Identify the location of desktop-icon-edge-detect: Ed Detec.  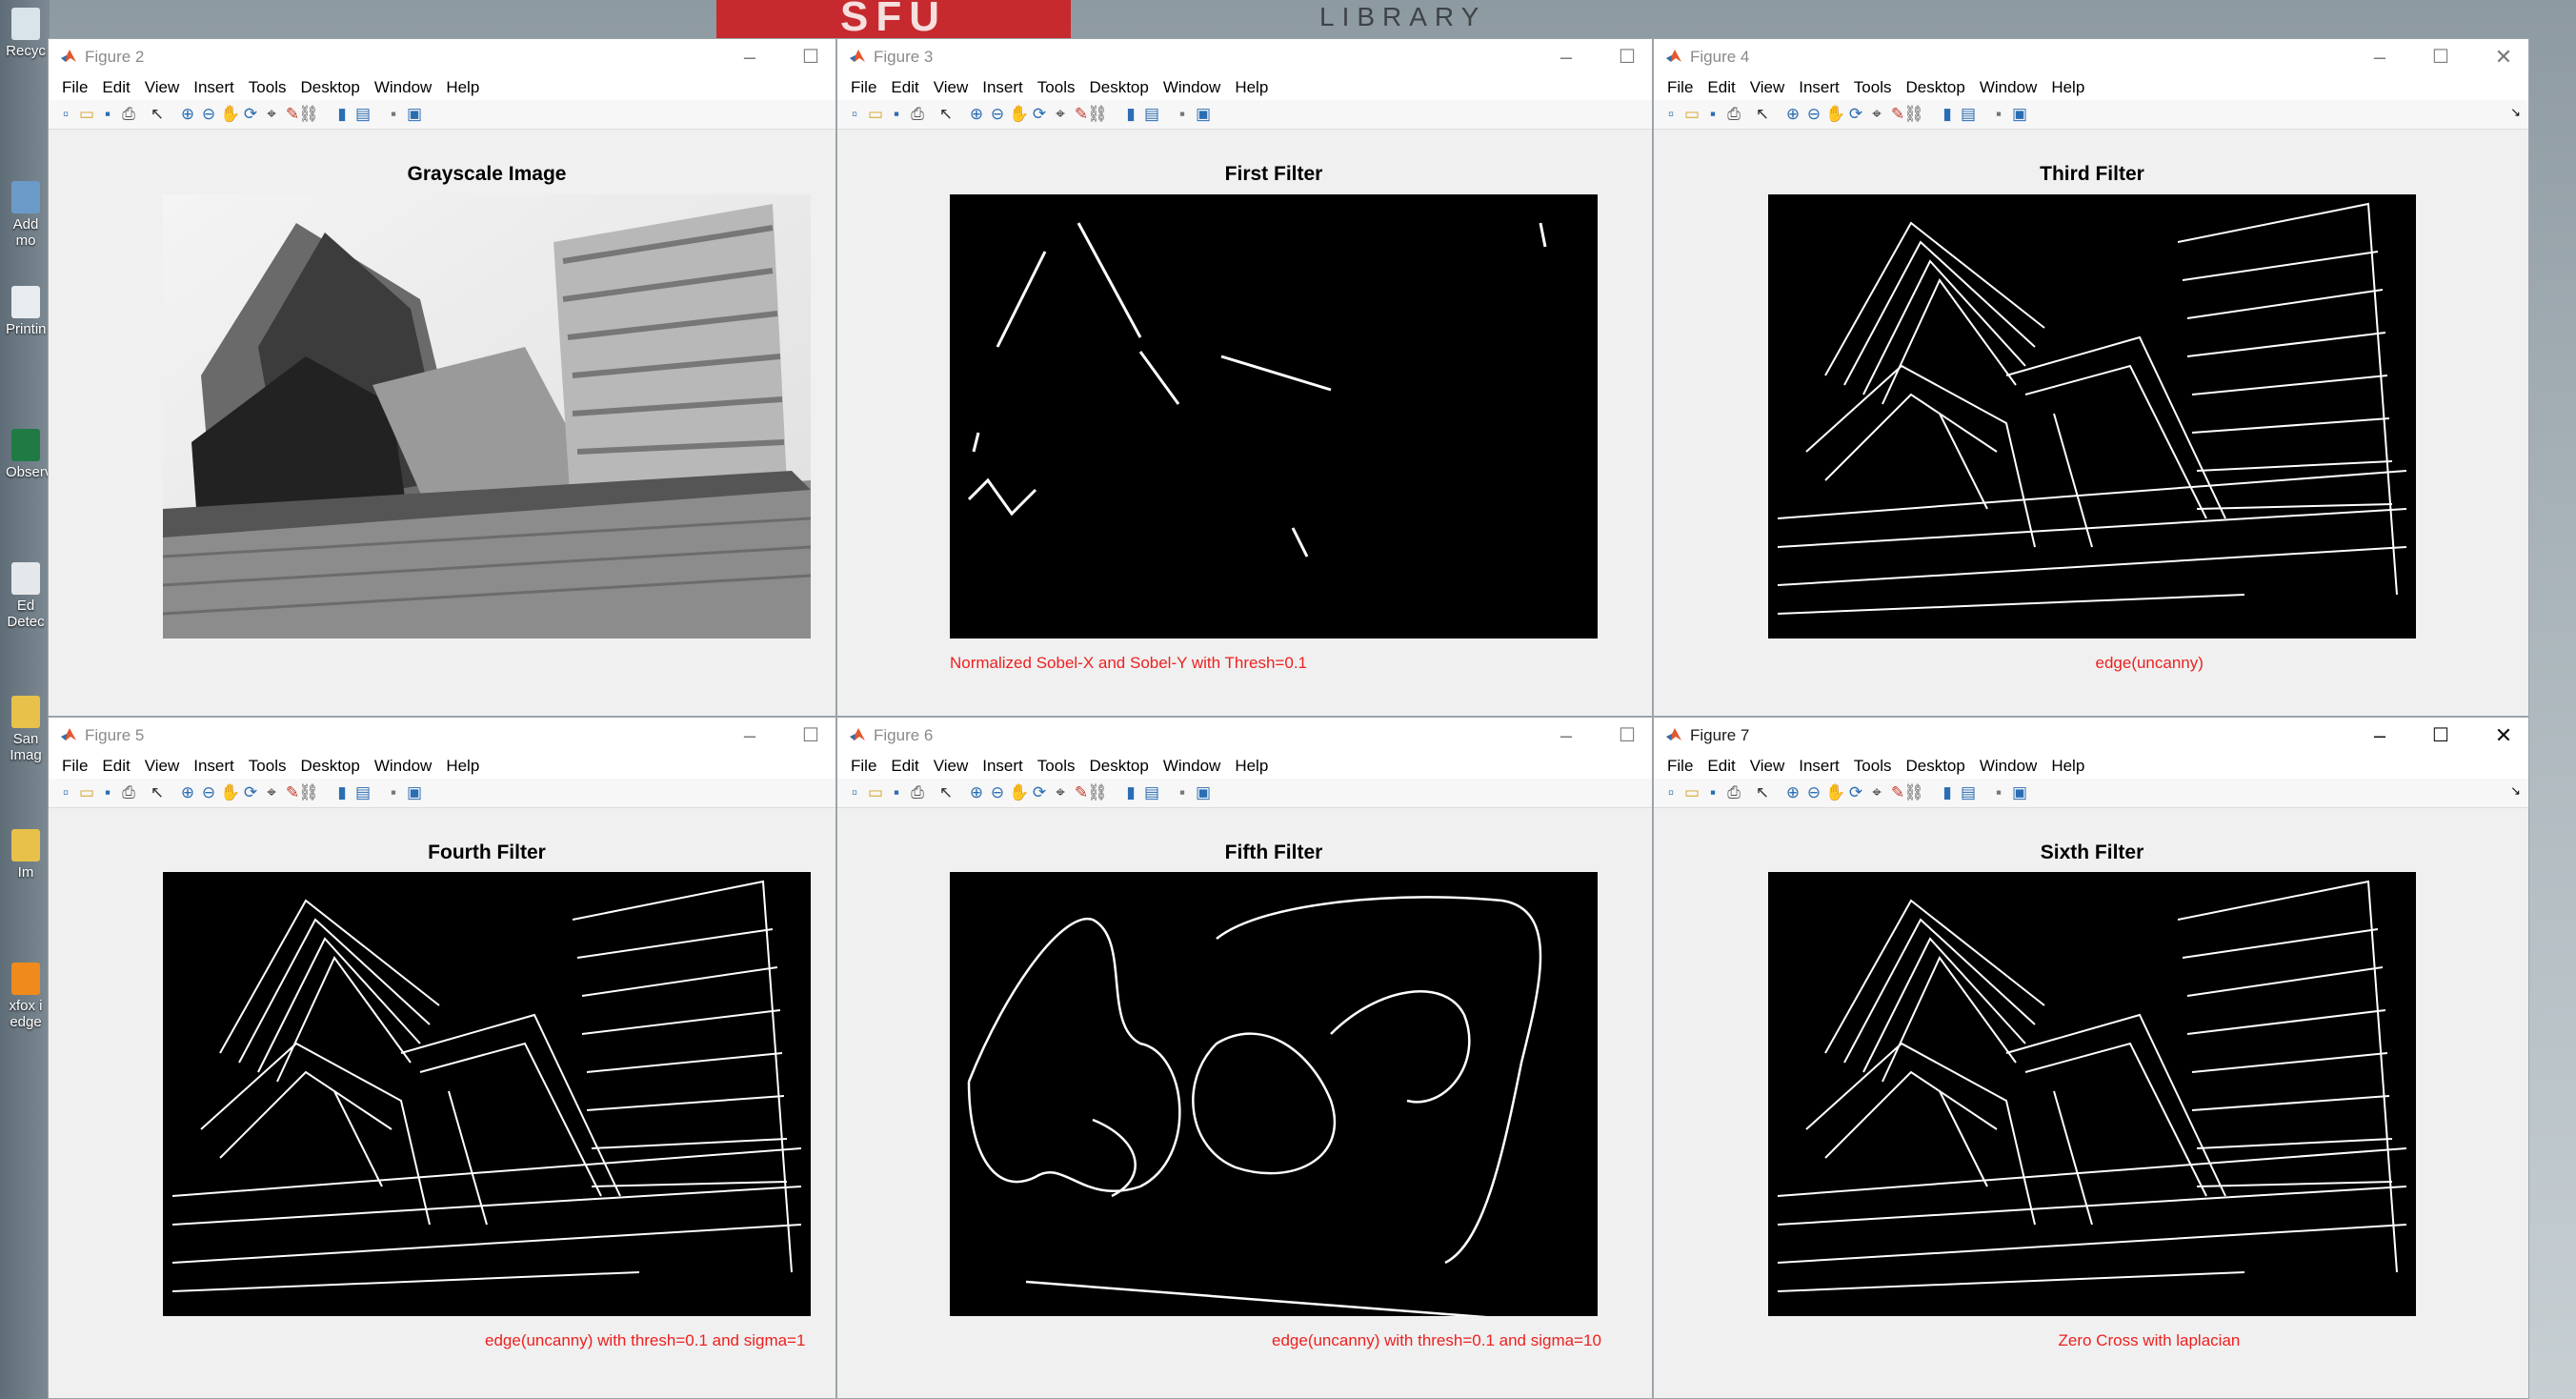
(26, 596).